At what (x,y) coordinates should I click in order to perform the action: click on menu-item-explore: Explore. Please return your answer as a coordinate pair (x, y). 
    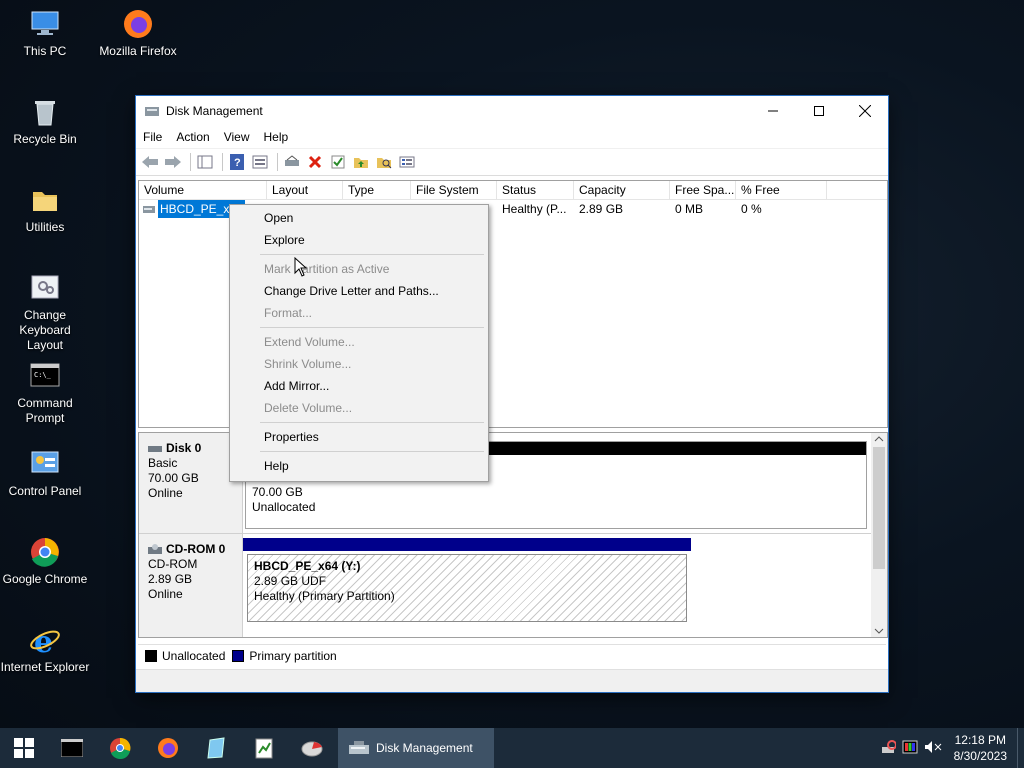
    Looking at the image, I should click on (284, 240).